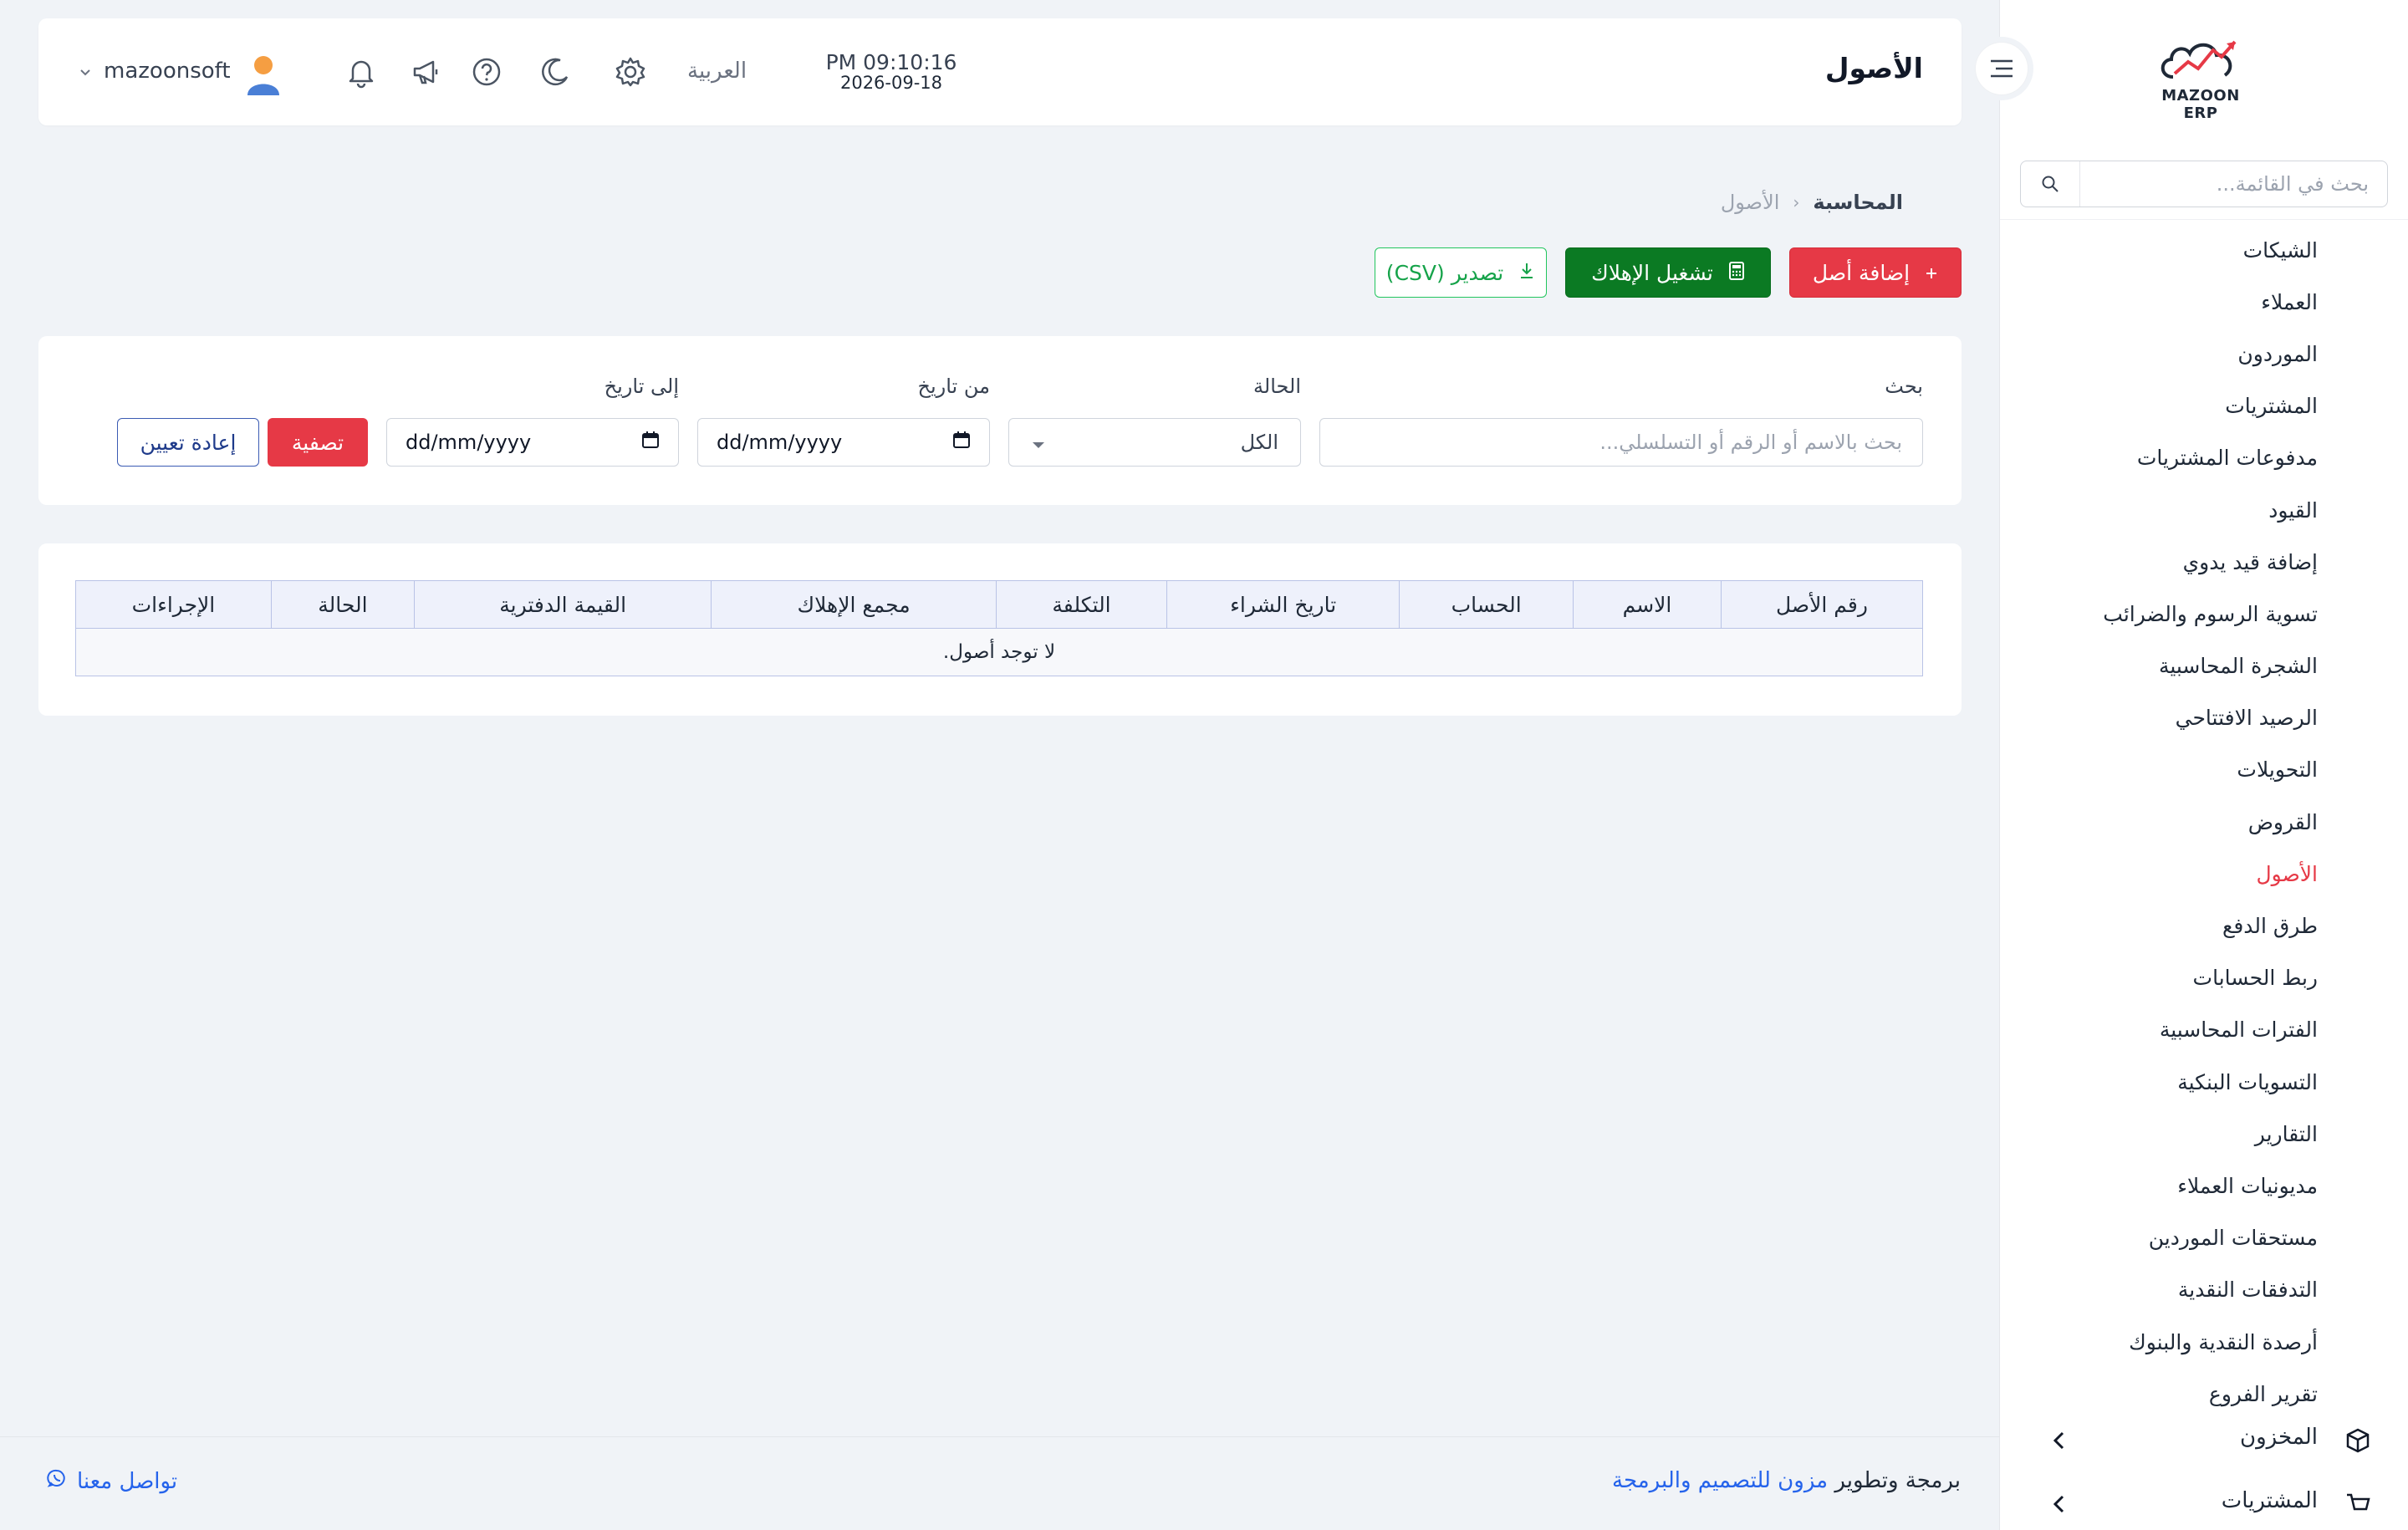  I want to click on search-icon, so click(2050, 184).